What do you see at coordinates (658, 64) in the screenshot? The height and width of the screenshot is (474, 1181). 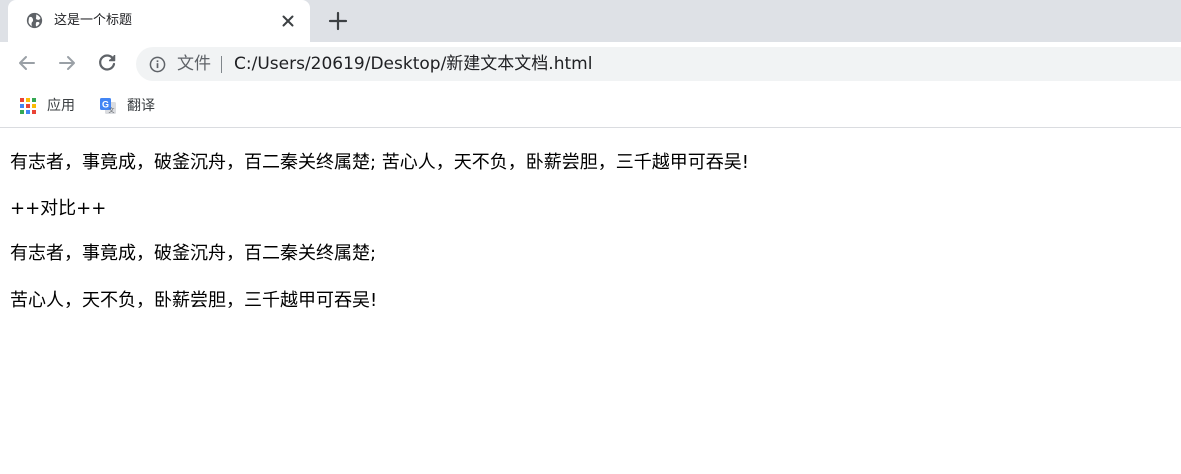 I see `address-bar: 文件 C:/Users/20619/Desktop/新建文本文档.html` at bounding box center [658, 64].